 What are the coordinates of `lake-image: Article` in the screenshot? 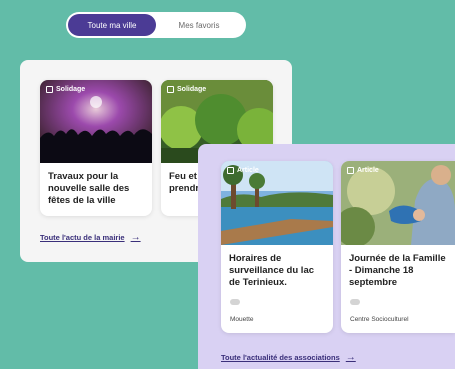 It's located at (277, 203).